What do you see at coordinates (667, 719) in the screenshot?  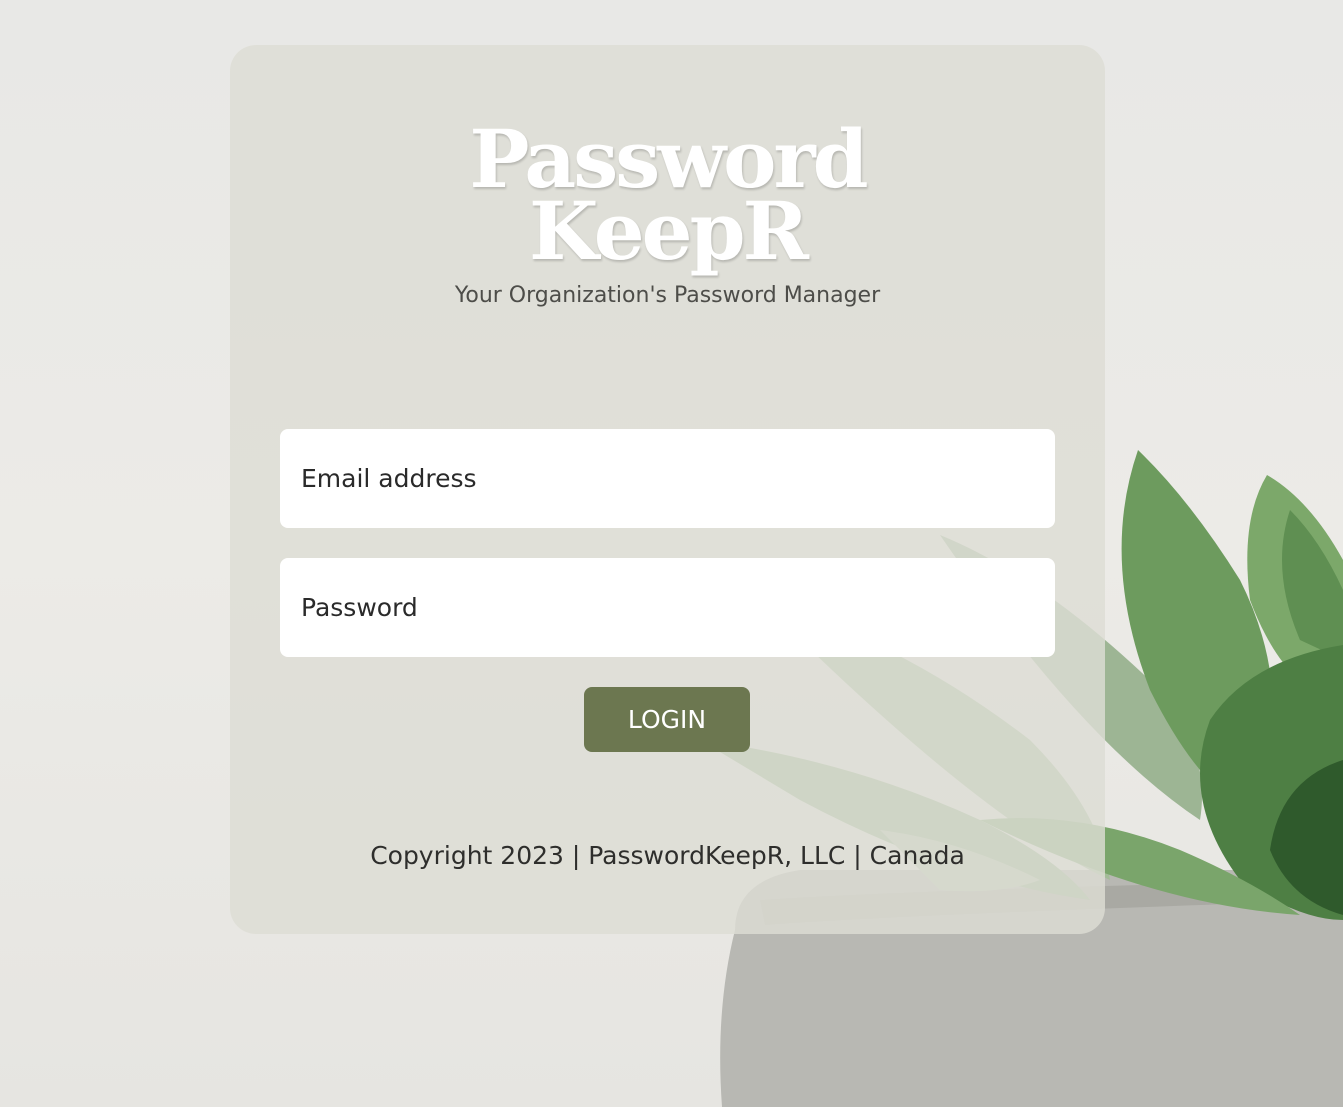 I see `login-button: LOGIN` at bounding box center [667, 719].